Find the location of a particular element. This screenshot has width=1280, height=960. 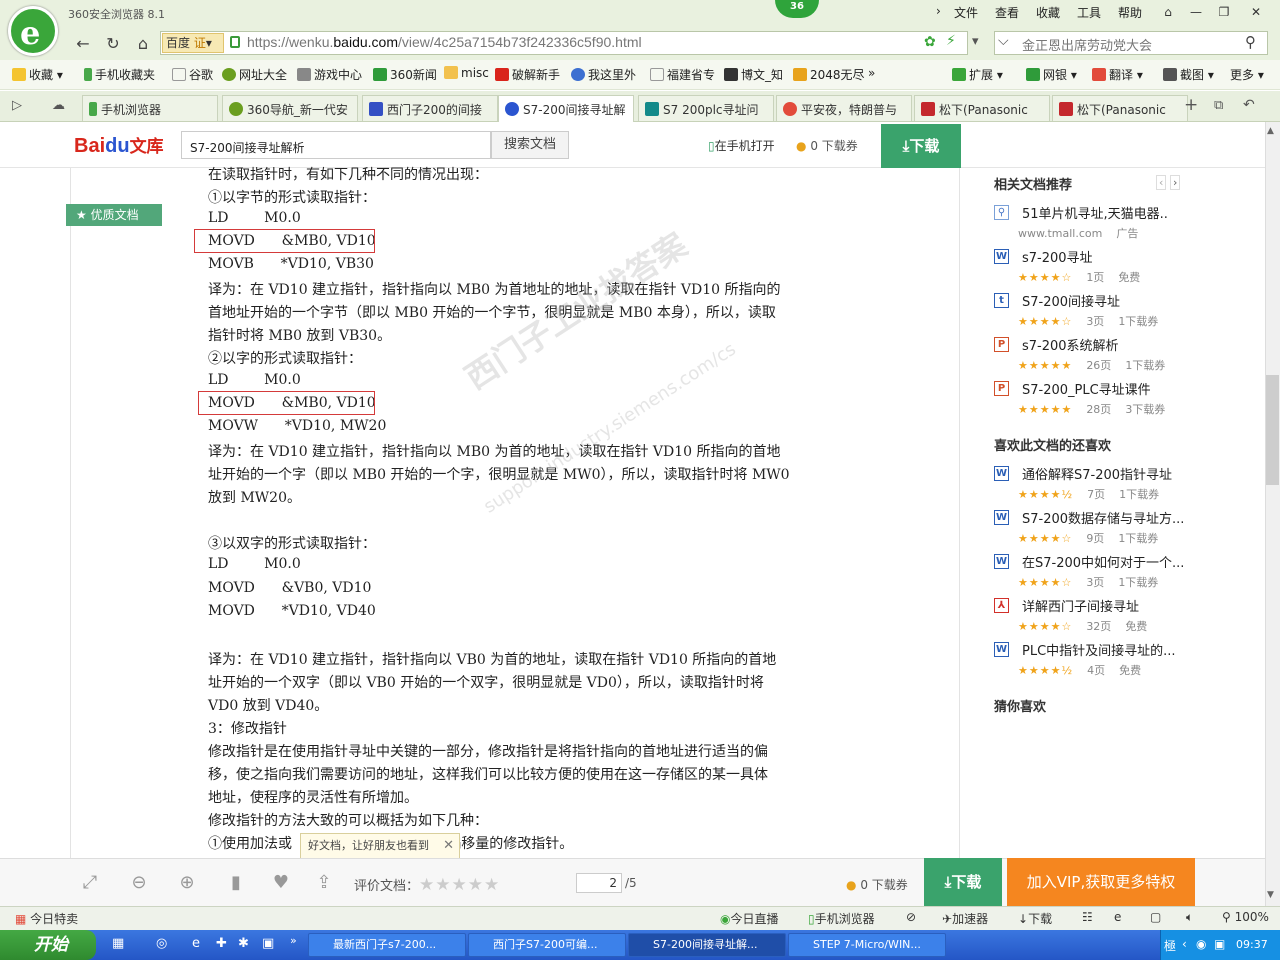

home-icon: ⌂ is located at coordinates (143, 44).